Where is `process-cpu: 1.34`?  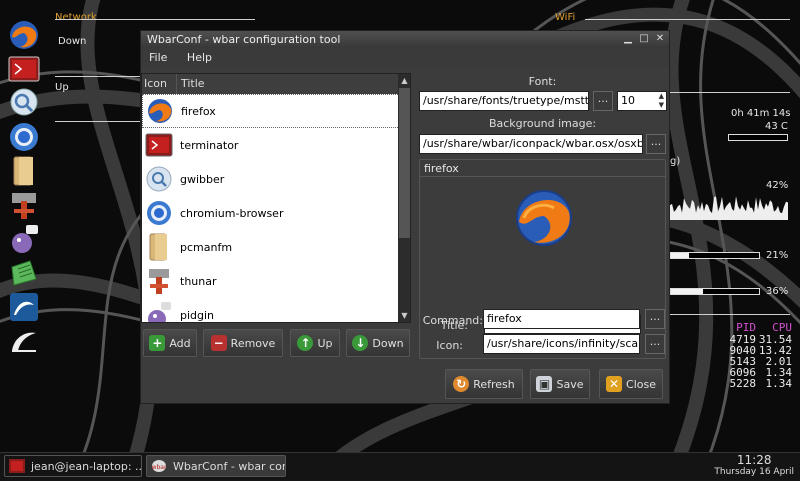
process-cpu: 1.34 is located at coordinates (779, 383).